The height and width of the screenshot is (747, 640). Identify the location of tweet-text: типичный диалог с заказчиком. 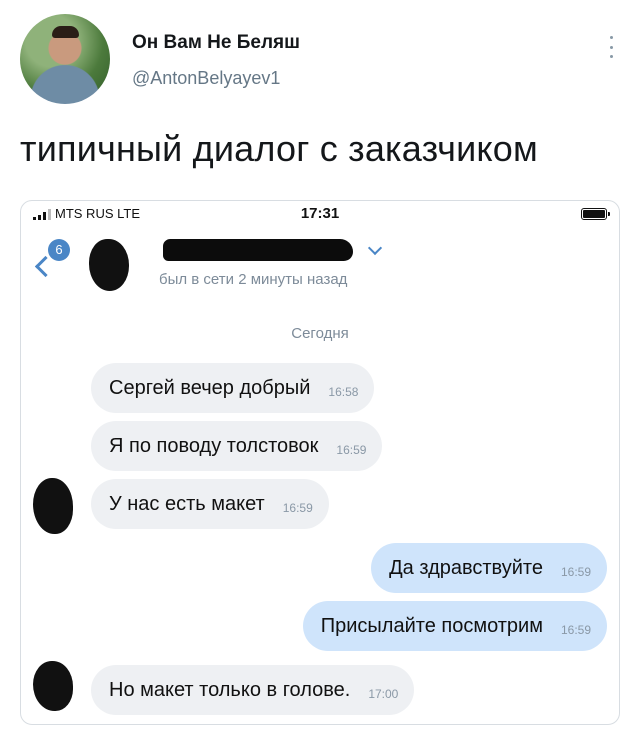
(279, 148).